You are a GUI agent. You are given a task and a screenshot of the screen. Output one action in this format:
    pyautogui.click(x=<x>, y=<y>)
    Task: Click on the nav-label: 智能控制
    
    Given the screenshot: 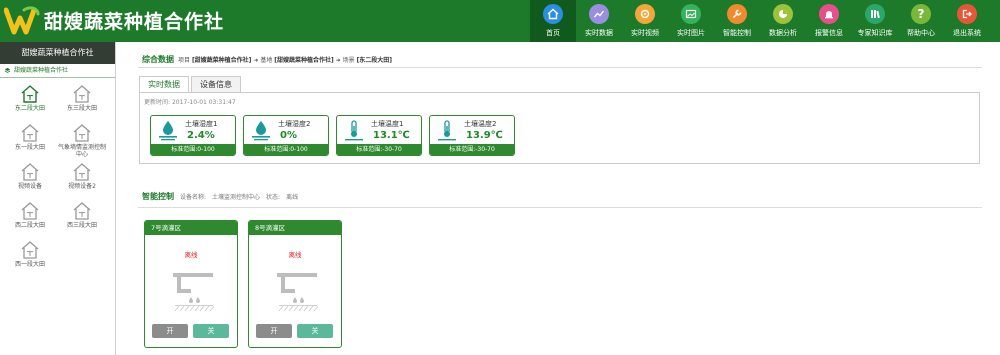 What is the action you would take?
    pyautogui.click(x=737, y=33)
    